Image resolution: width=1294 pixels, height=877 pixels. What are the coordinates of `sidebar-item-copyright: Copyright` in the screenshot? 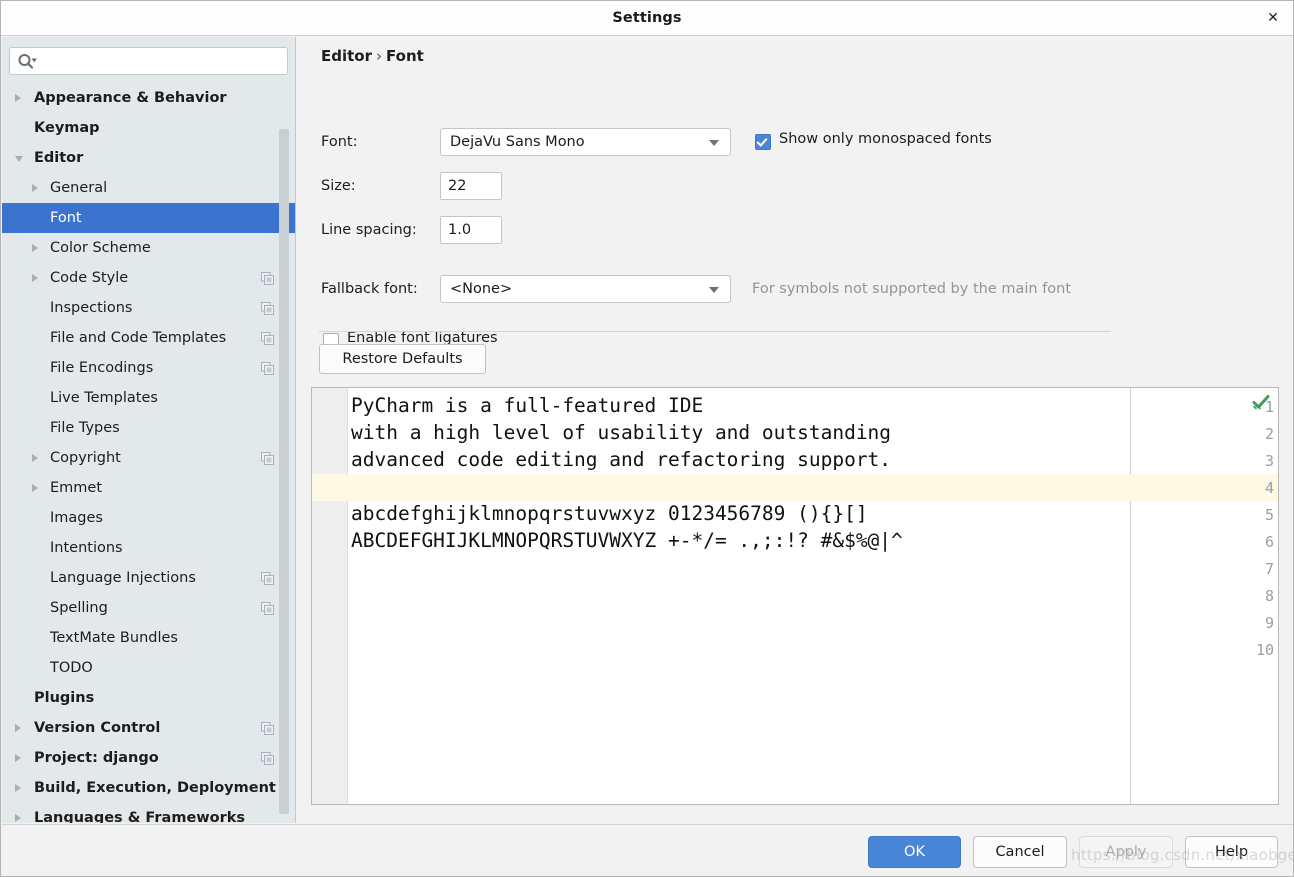 It's located at (148, 458).